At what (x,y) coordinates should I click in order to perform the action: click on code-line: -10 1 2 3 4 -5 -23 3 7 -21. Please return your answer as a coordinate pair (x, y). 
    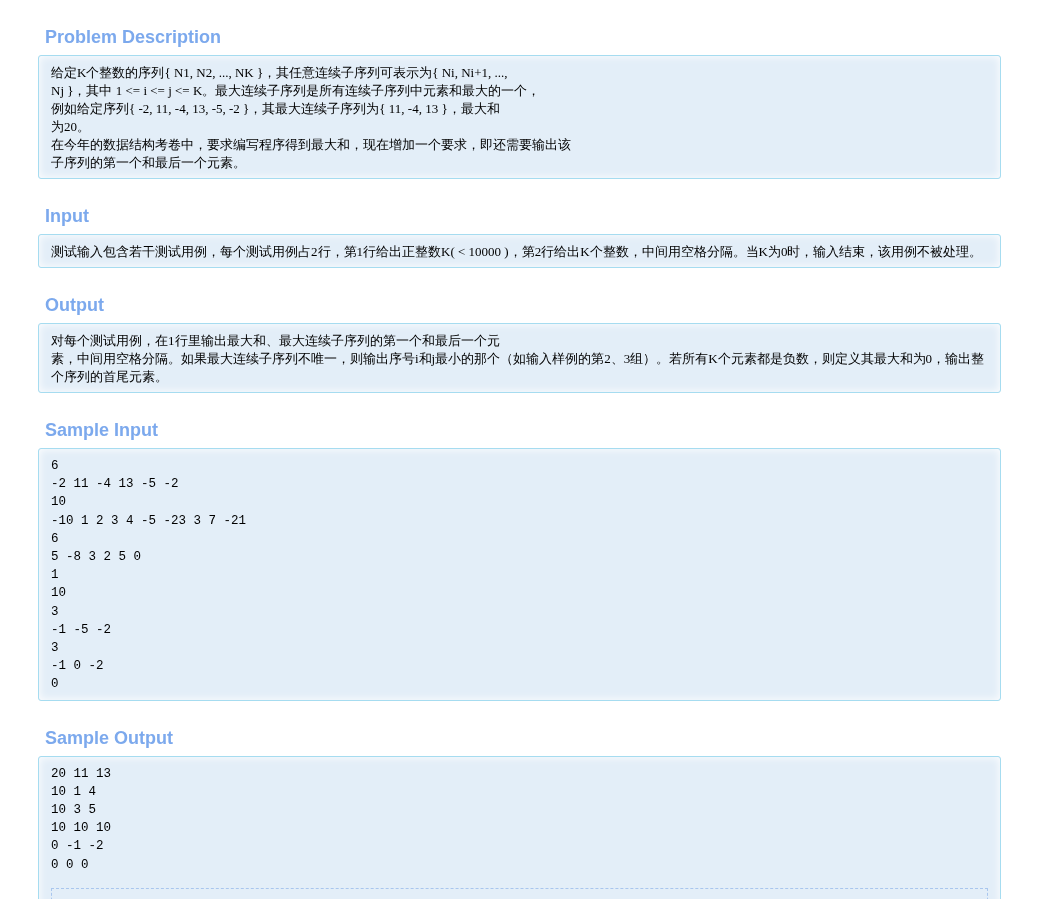
    Looking at the image, I should click on (149, 521).